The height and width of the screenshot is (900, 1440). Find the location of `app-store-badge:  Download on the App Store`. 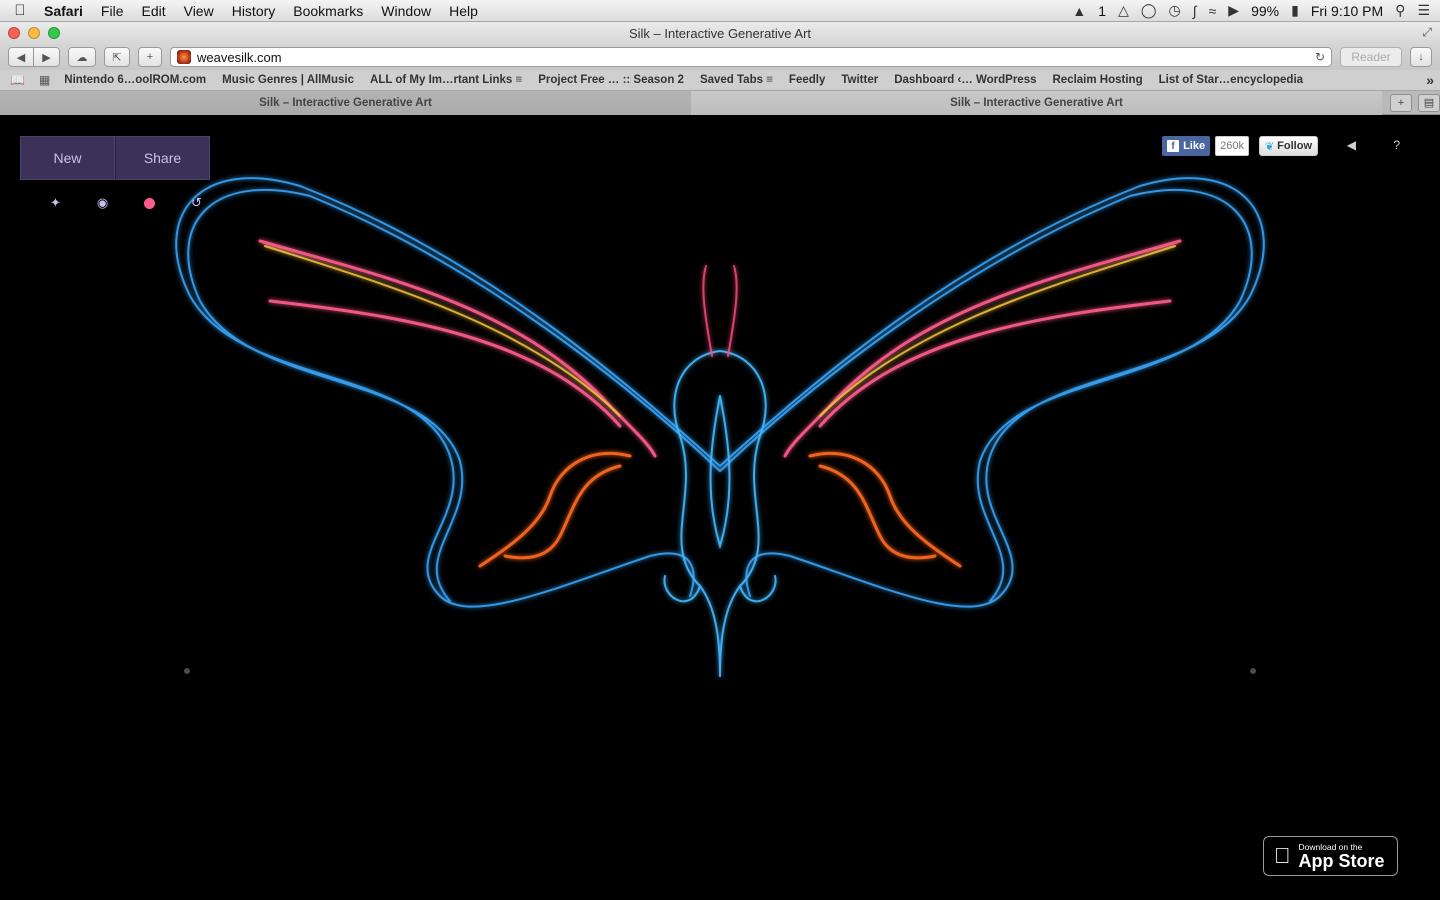

app-store-badge:  Download on the App Store is located at coordinates (1330, 856).